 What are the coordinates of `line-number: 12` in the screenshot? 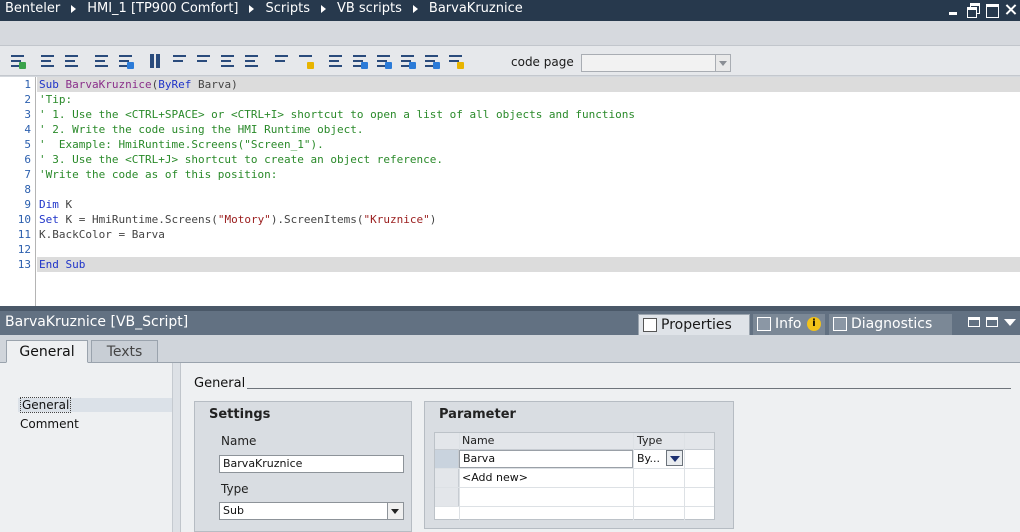 It's located at (24, 249).